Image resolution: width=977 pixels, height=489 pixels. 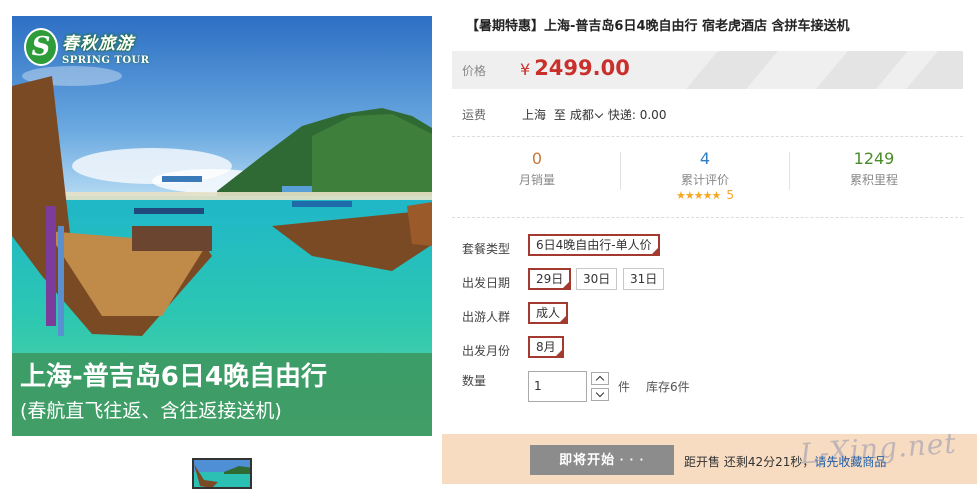 I want to click on countdown-text: 距开售 还剩42分21秒，, so click(x=749, y=462).